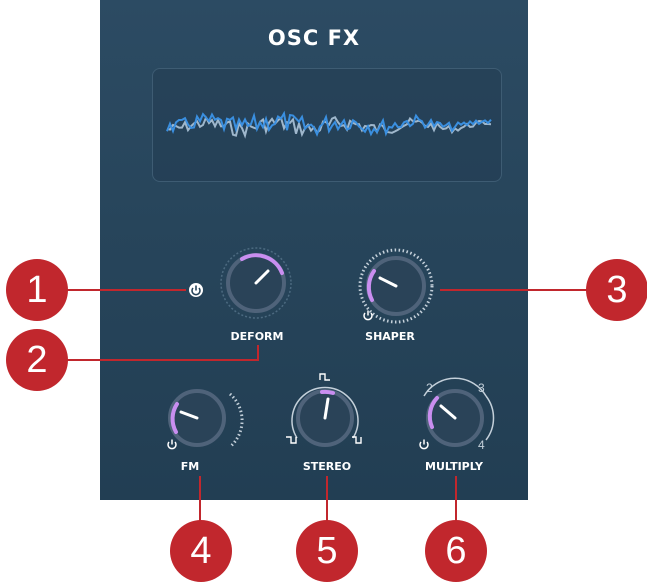 The width and height of the screenshot is (647, 588). I want to click on callout-4: 4, so click(201, 551).